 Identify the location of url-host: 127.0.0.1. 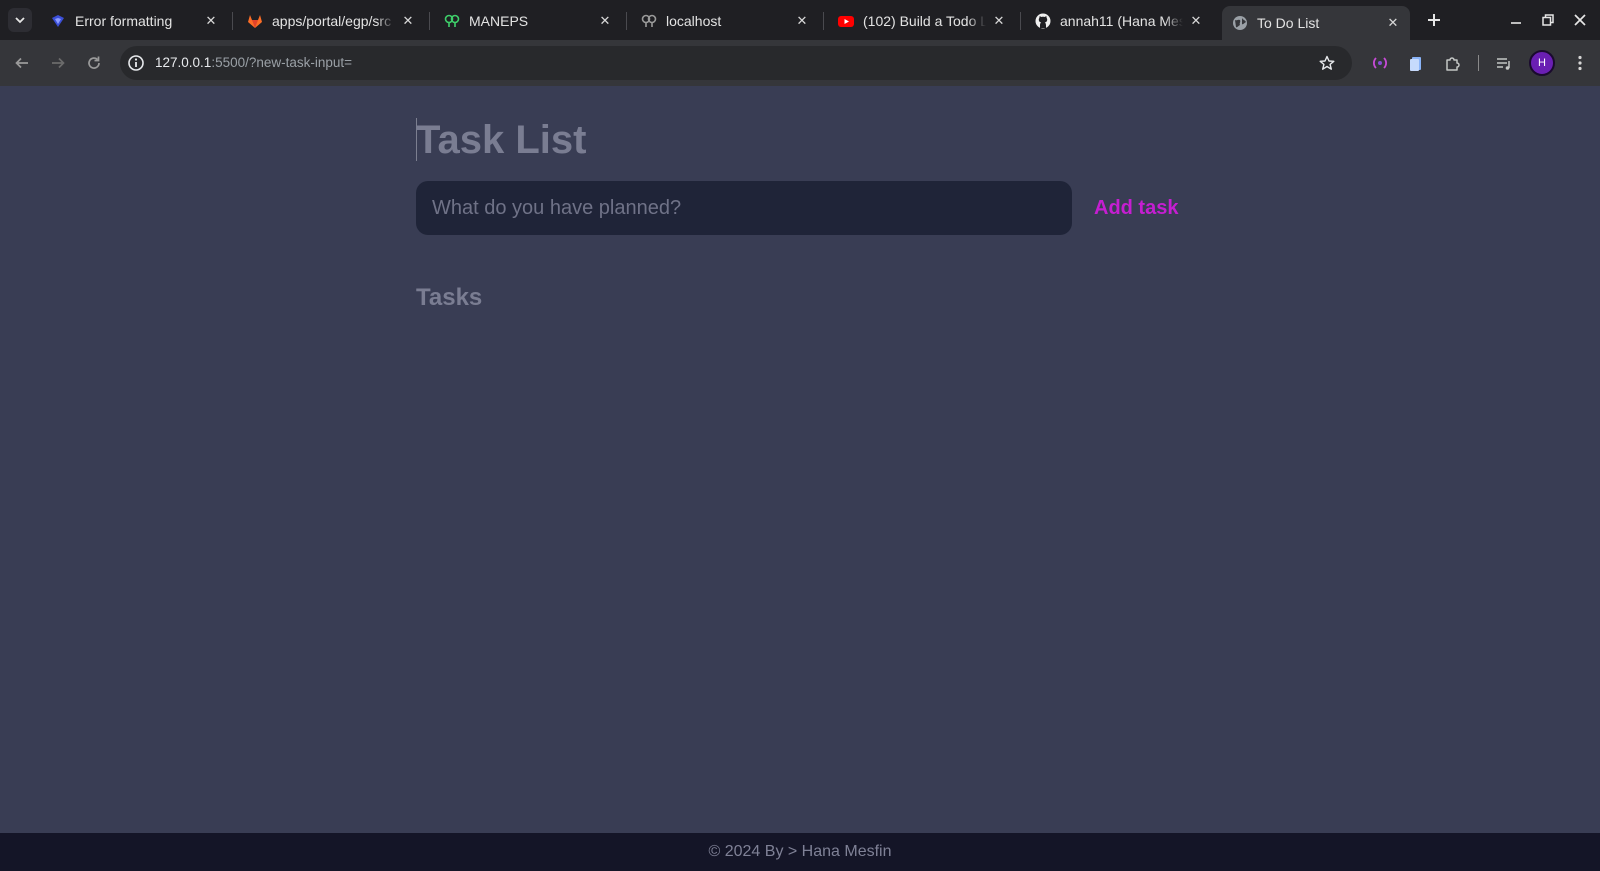
(183, 62).